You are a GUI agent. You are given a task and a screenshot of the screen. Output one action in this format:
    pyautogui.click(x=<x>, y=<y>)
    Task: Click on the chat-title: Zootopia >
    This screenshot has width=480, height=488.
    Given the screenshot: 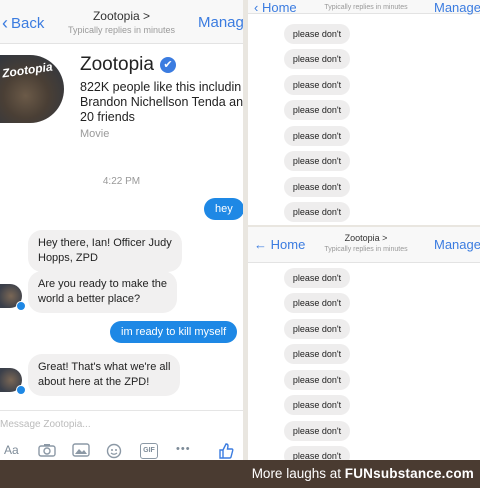 What is the action you would take?
    pyautogui.click(x=366, y=238)
    